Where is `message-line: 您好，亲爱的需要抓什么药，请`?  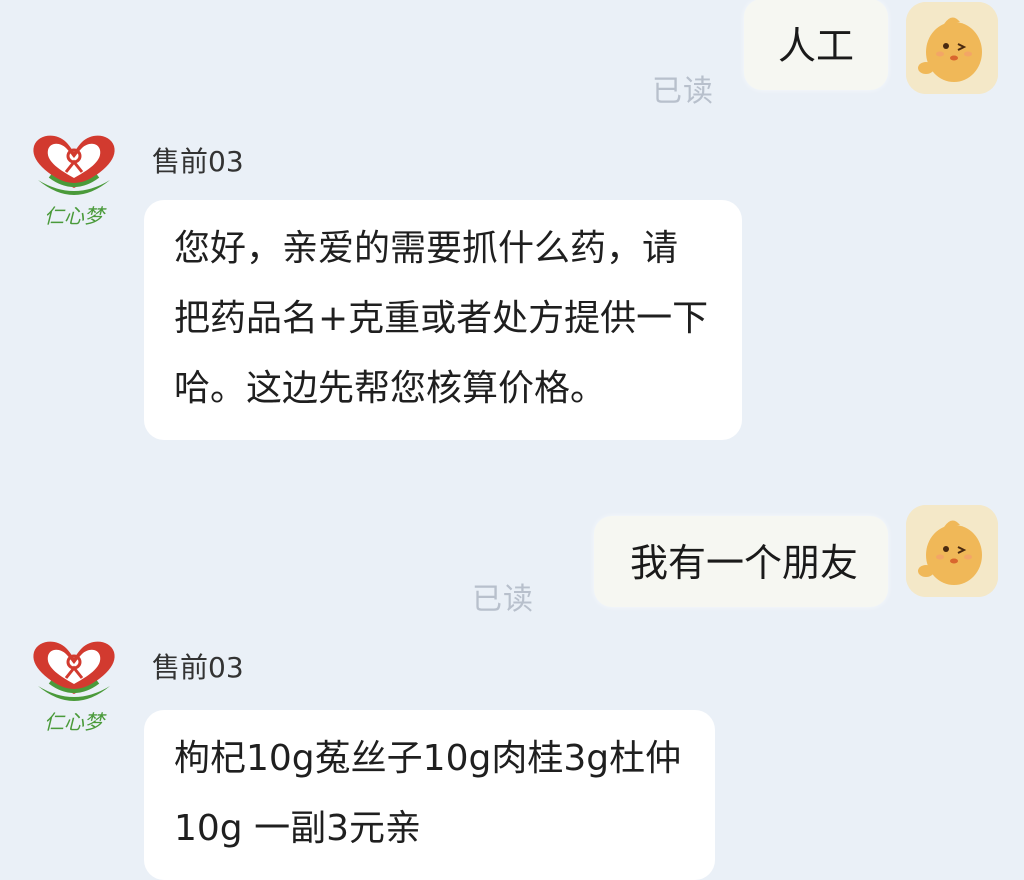
message-line: 您好，亲爱的需要抓什么药，请 is located at coordinates (426, 248).